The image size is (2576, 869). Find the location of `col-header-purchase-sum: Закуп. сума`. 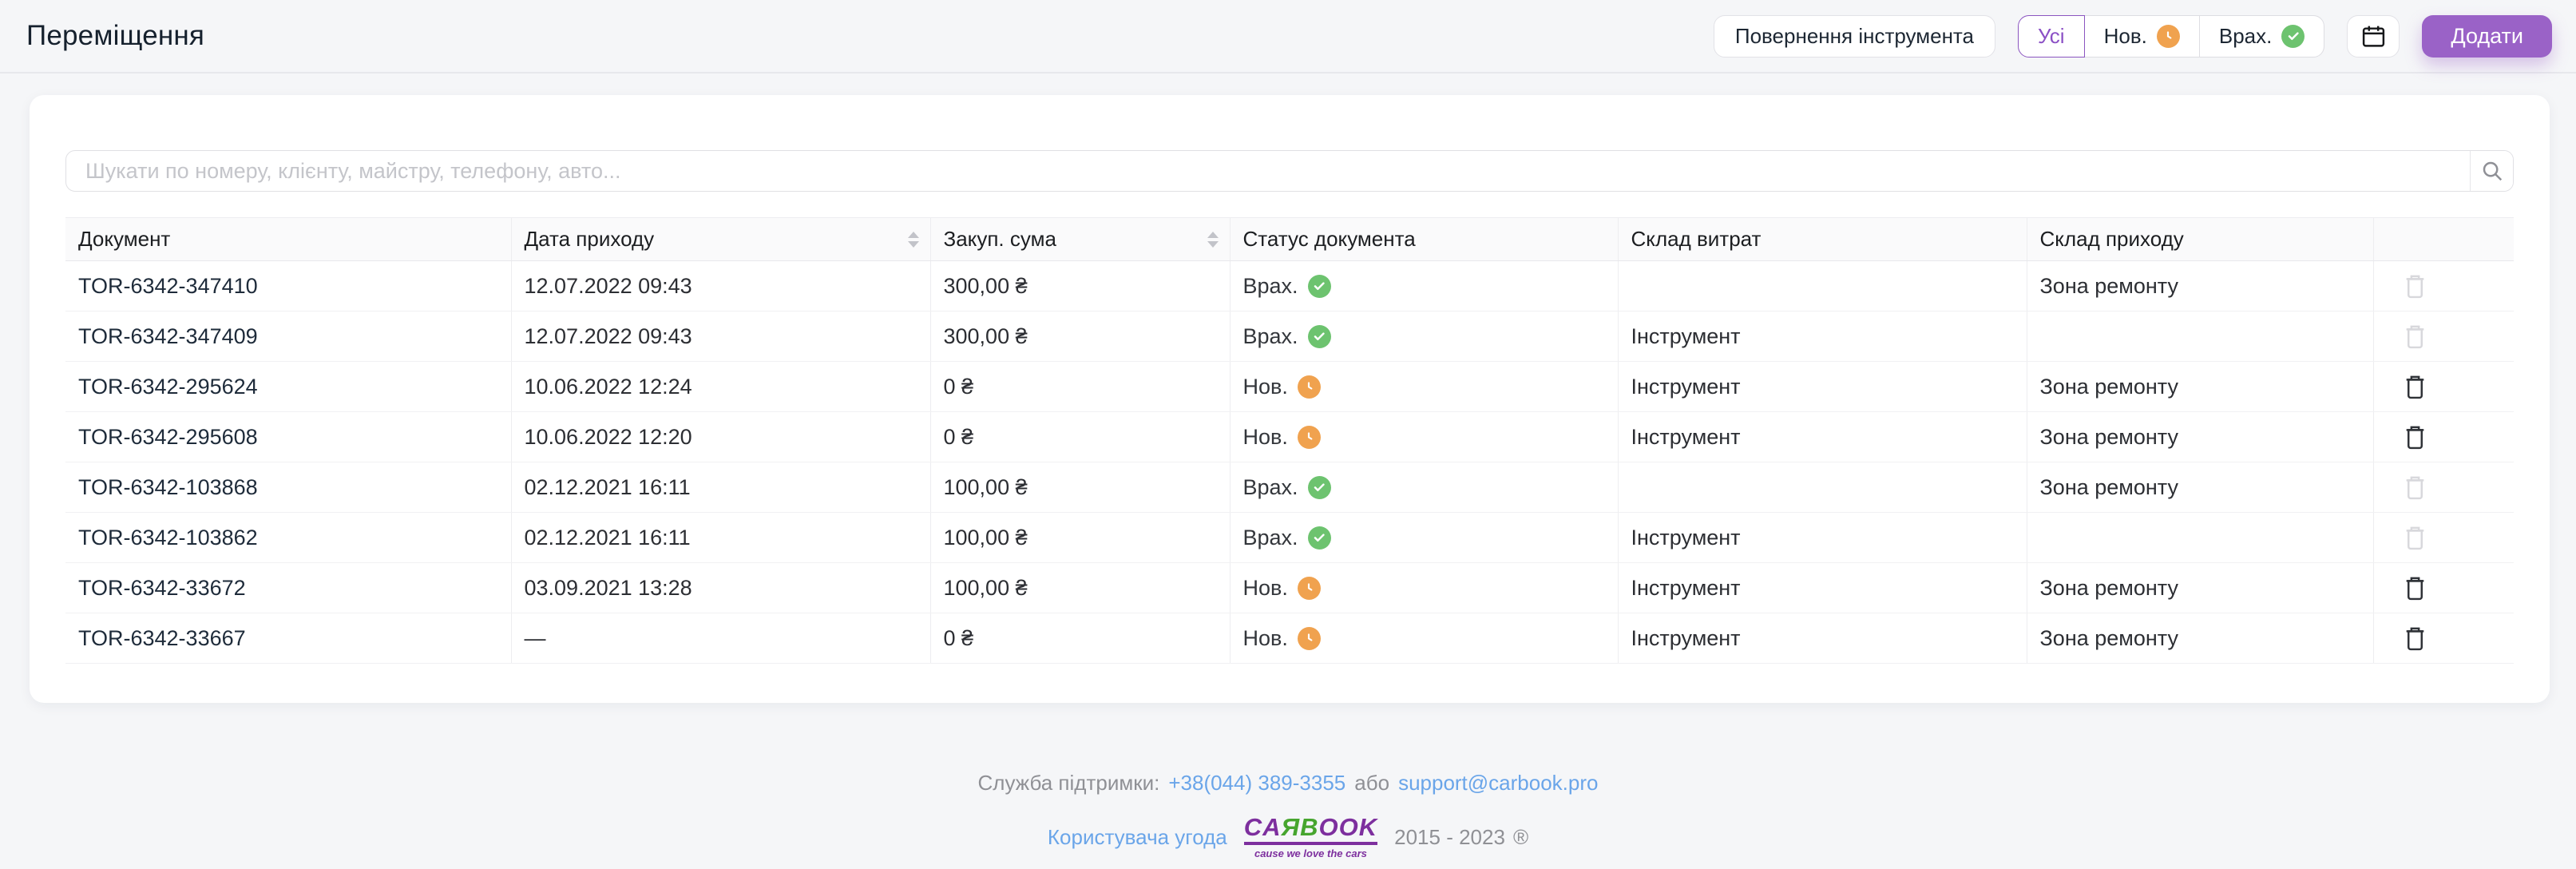

col-header-purchase-sum: Закуп. сума is located at coordinates (1079, 239).